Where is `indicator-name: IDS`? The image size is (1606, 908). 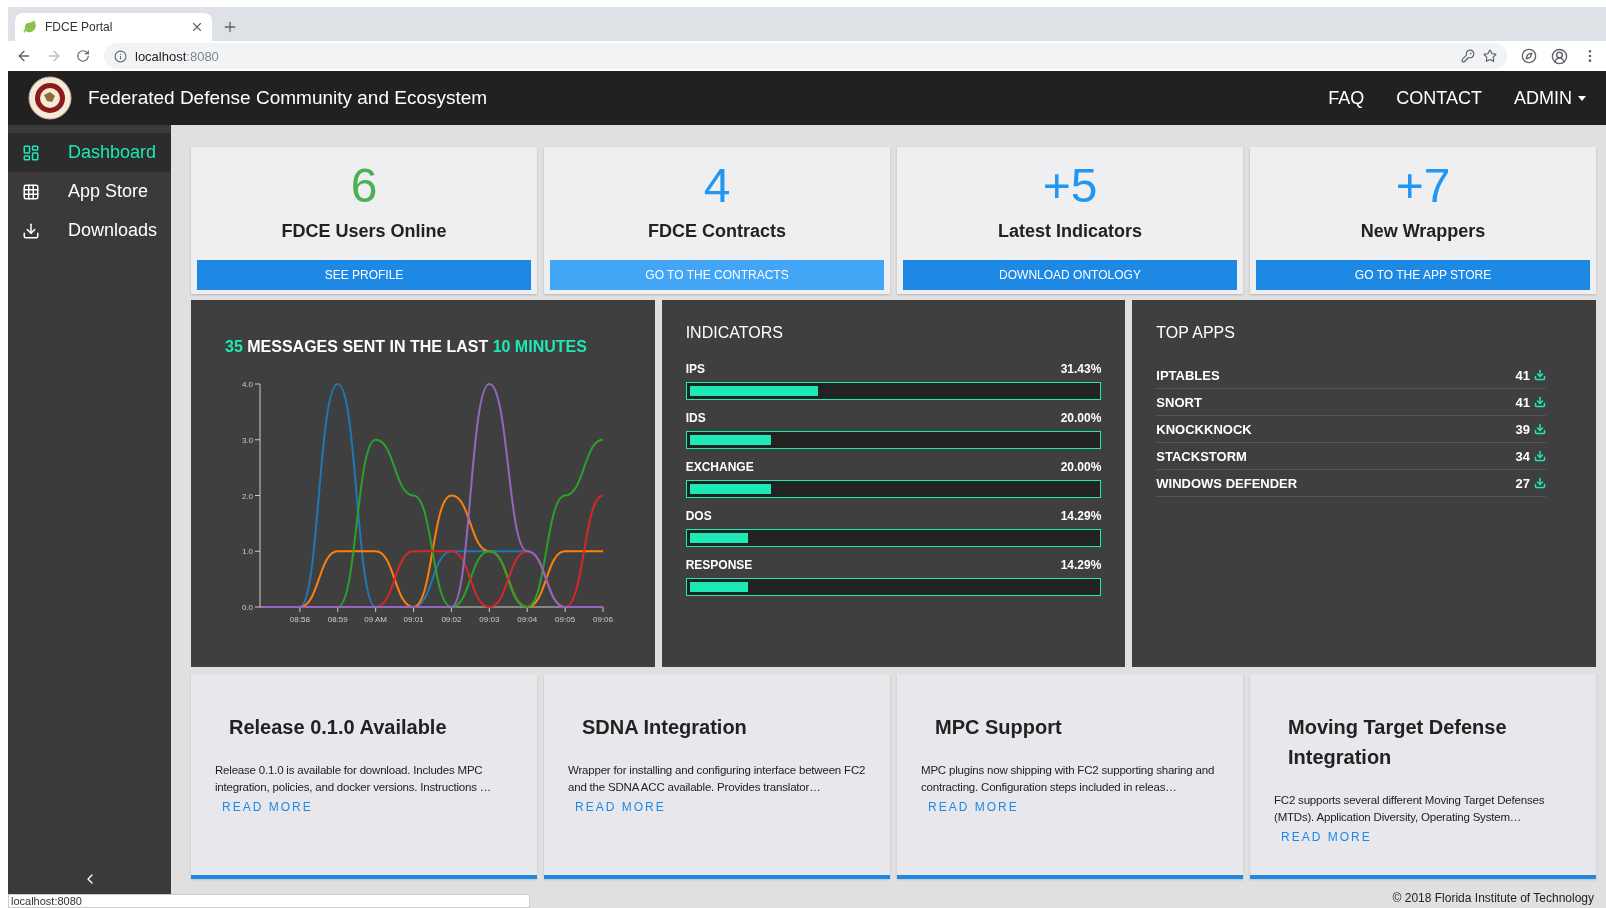
indicator-name: IDS is located at coordinates (695, 418).